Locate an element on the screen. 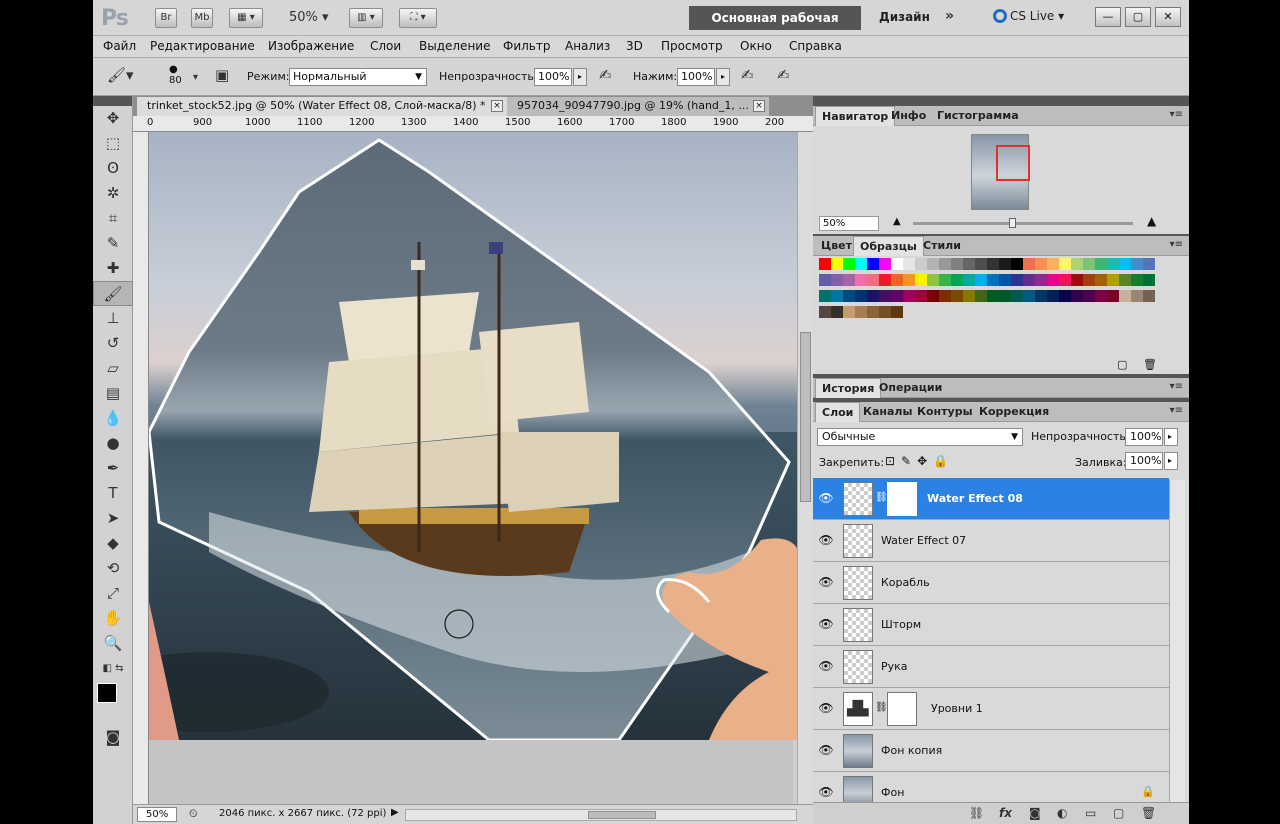 The width and height of the screenshot is (1280, 824). mask-icon: ◙ is located at coordinates (1035, 813).